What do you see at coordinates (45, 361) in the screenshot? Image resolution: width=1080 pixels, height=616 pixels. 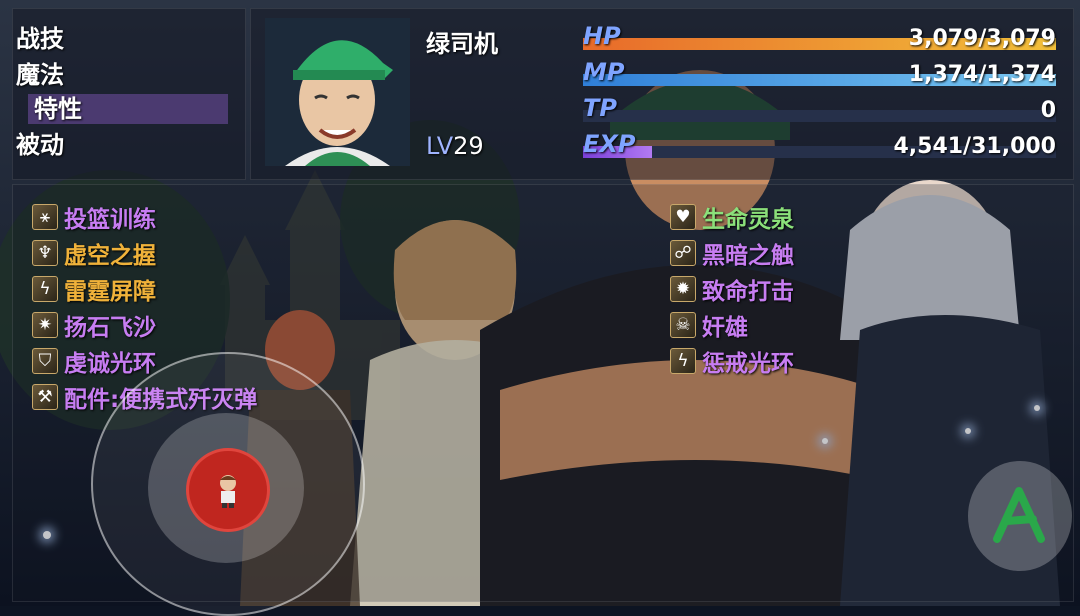 I see `holy-shield-icon: ⛉` at bounding box center [45, 361].